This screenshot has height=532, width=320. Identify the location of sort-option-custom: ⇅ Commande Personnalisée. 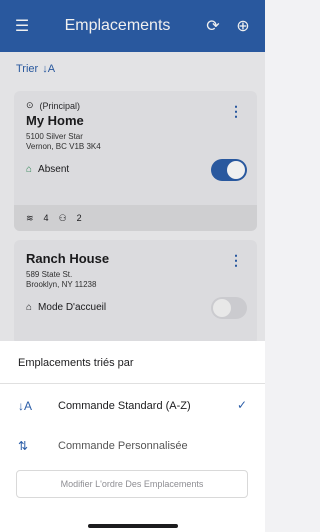
(133, 446).